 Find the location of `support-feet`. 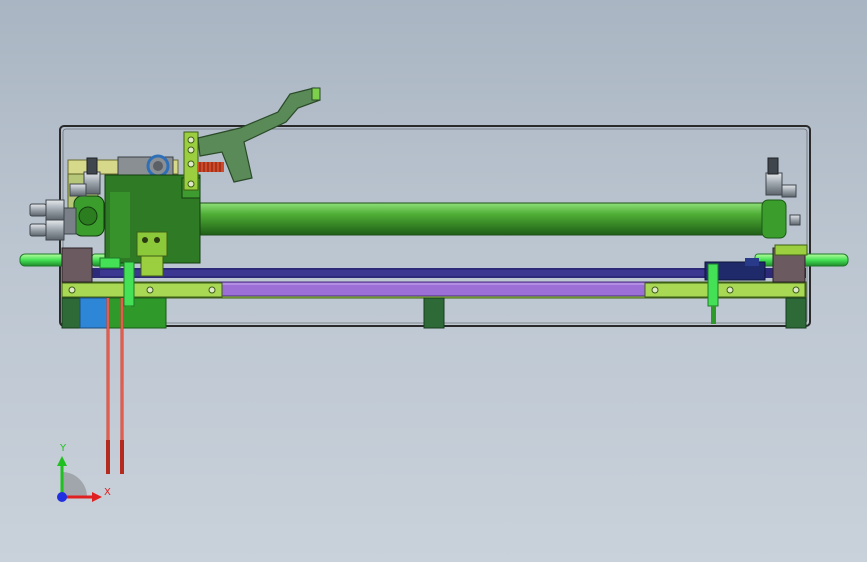

support-feet is located at coordinates (434, 313).